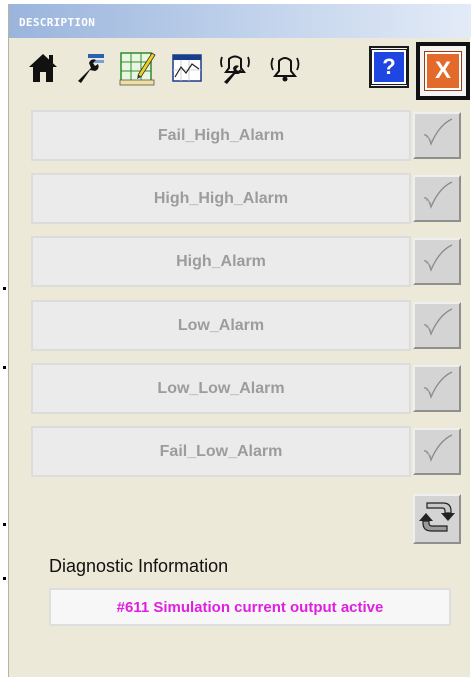  What do you see at coordinates (139, 566) in the screenshot?
I see `diagnostic-information-label: Diagnostic Information` at bounding box center [139, 566].